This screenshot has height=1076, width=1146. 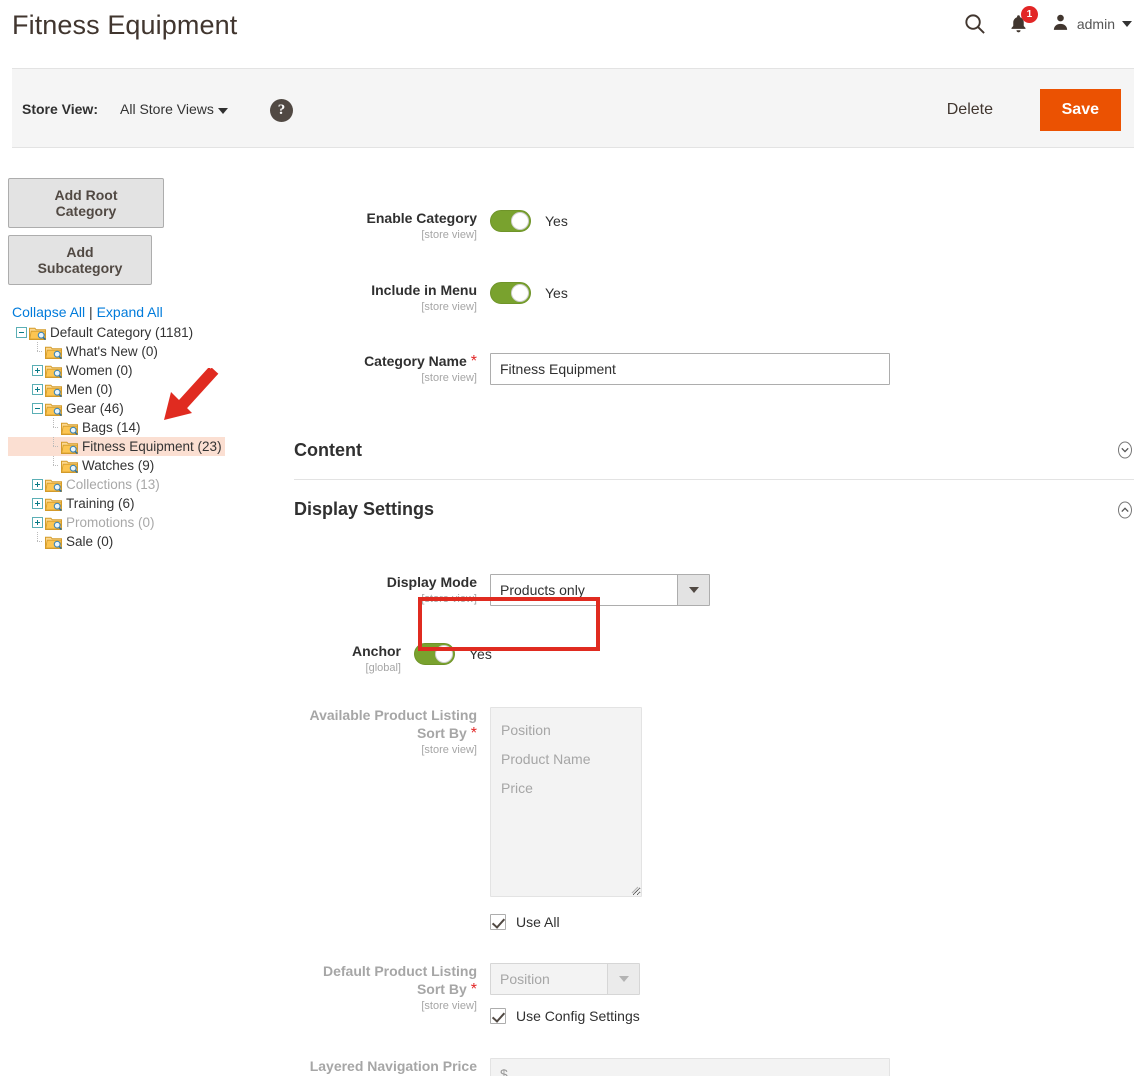 I want to click on tree-item: Watches (9), so click(x=81, y=465).